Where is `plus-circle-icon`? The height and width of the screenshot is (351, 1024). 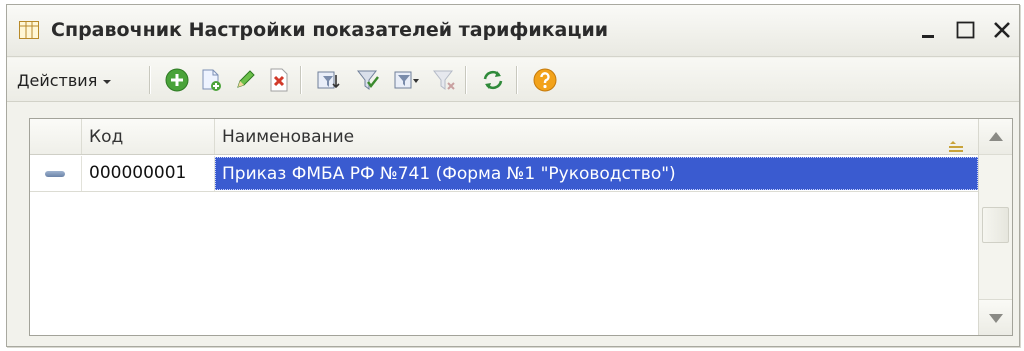 plus-circle-icon is located at coordinates (177, 80).